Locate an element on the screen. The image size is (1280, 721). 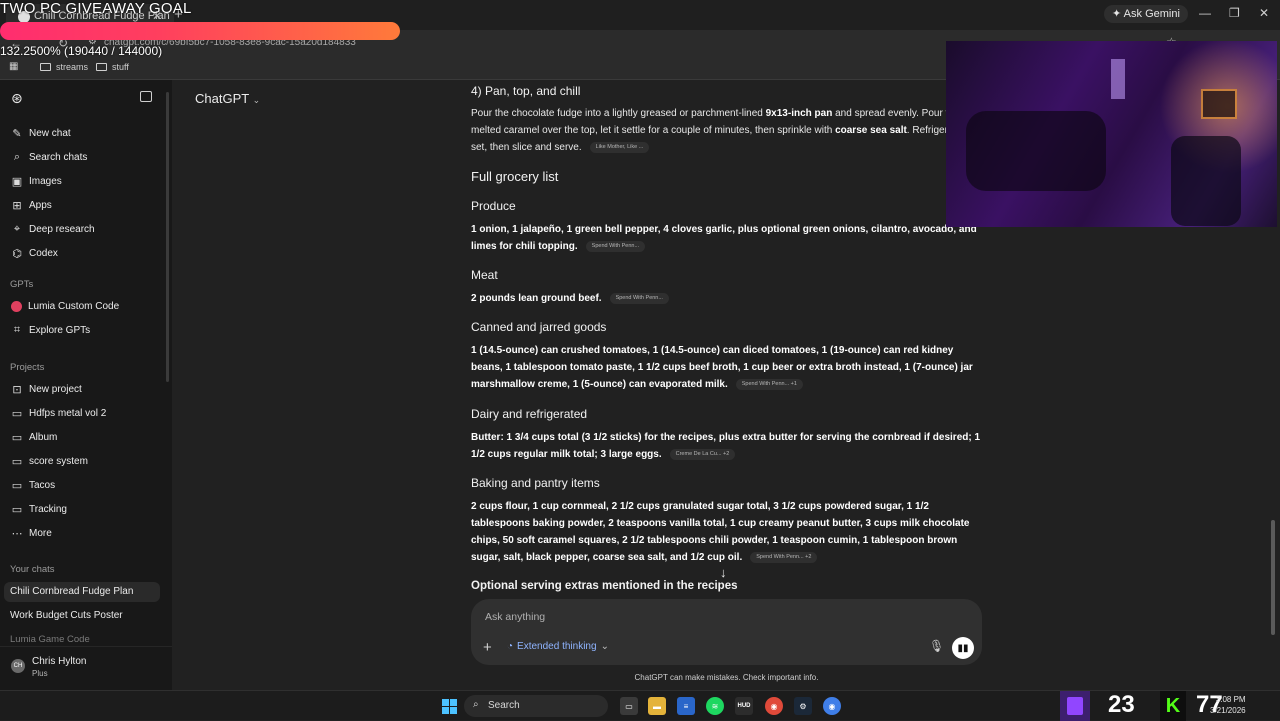
image-icon: ▣ is located at coordinates (17, 181).